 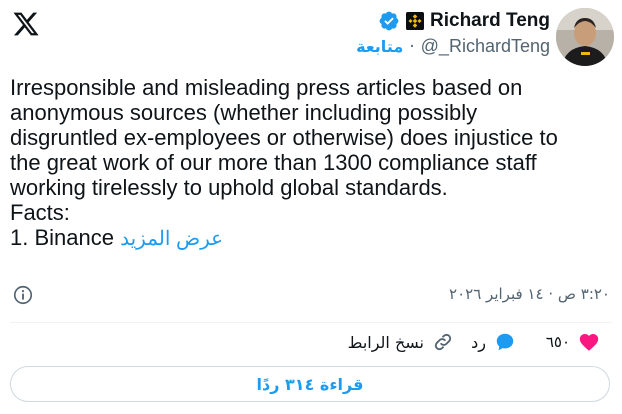 What do you see at coordinates (490, 21) in the screenshot?
I see `author-name: Richard Teng` at bounding box center [490, 21].